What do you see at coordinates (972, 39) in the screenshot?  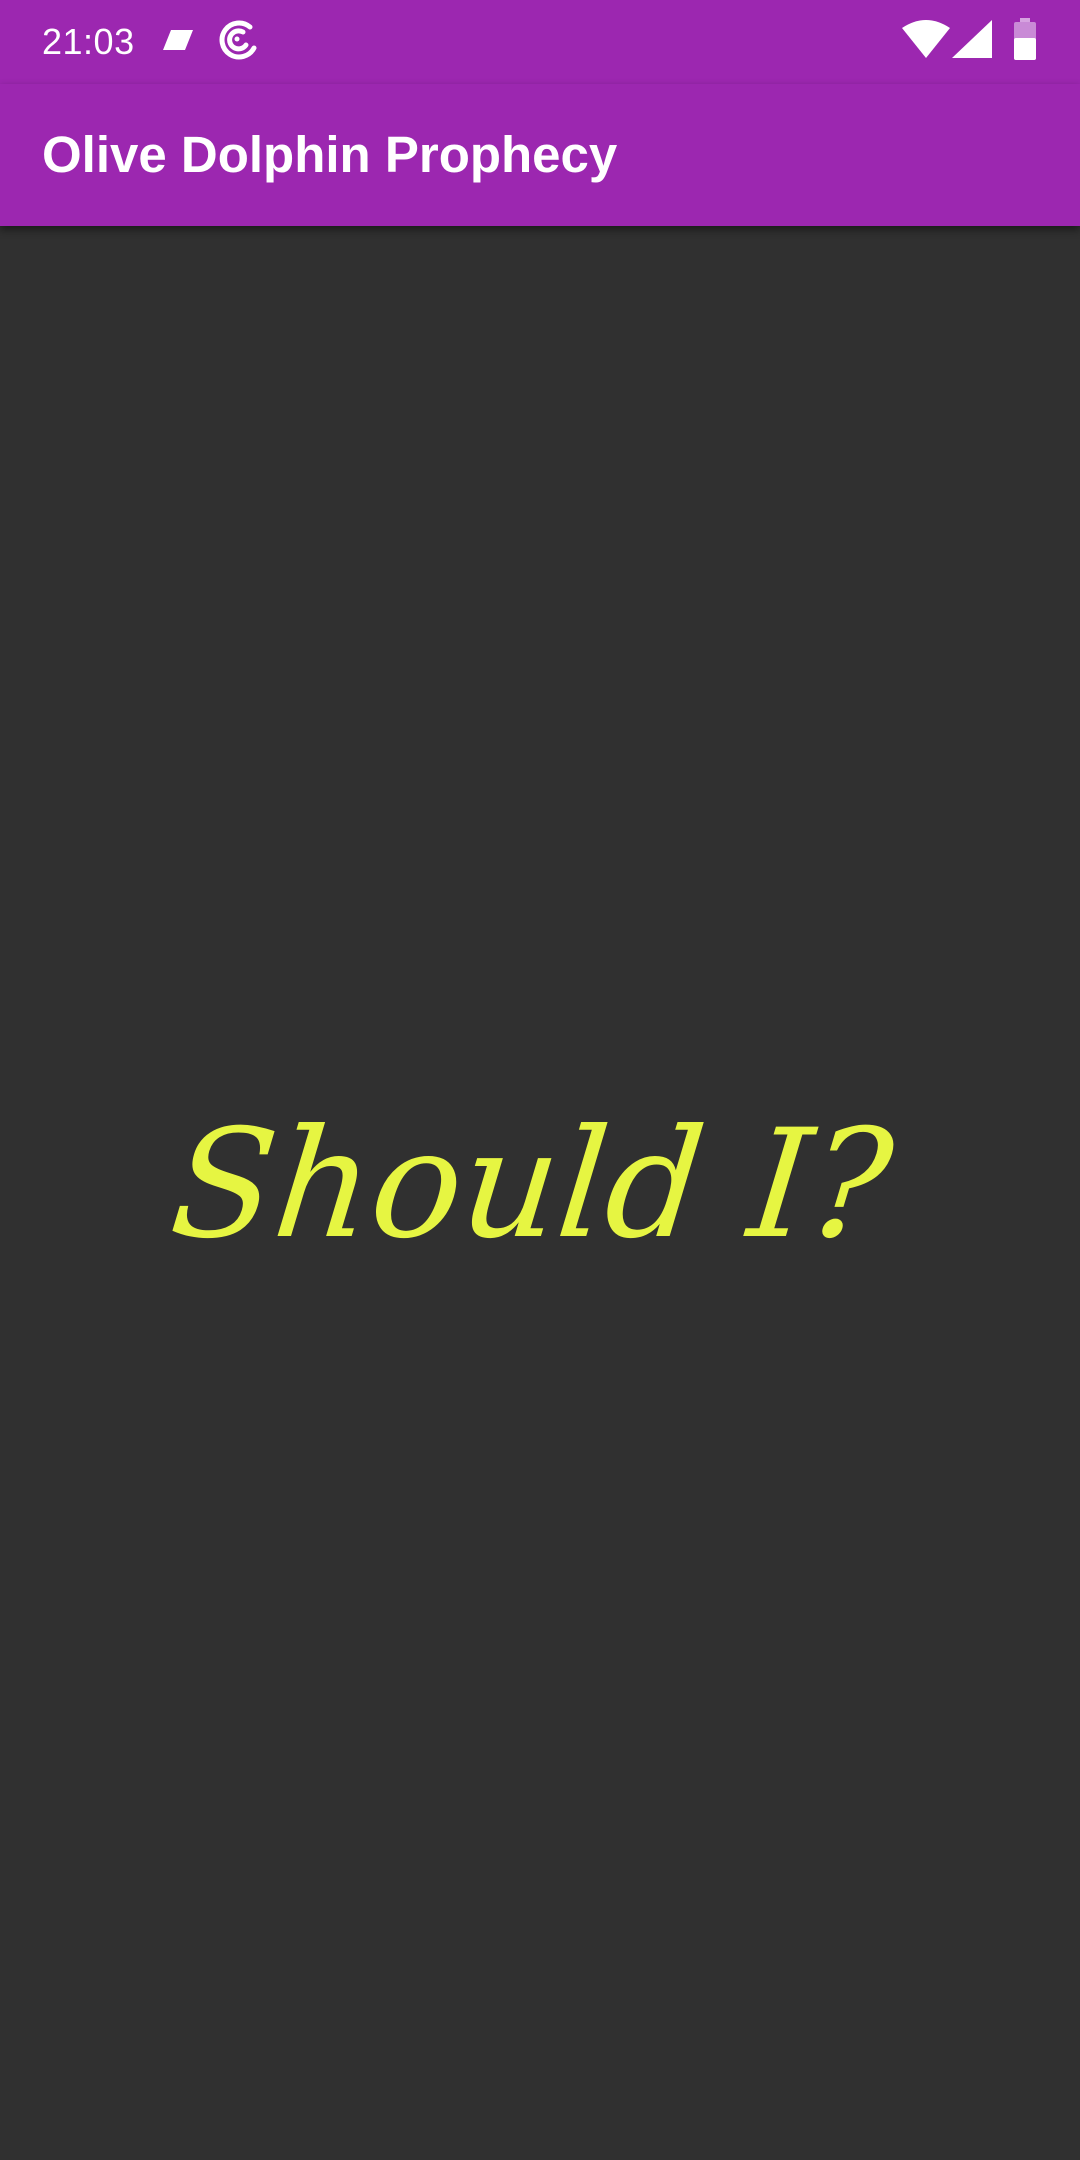 I see `cellular-signal-icon` at bounding box center [972, 39].